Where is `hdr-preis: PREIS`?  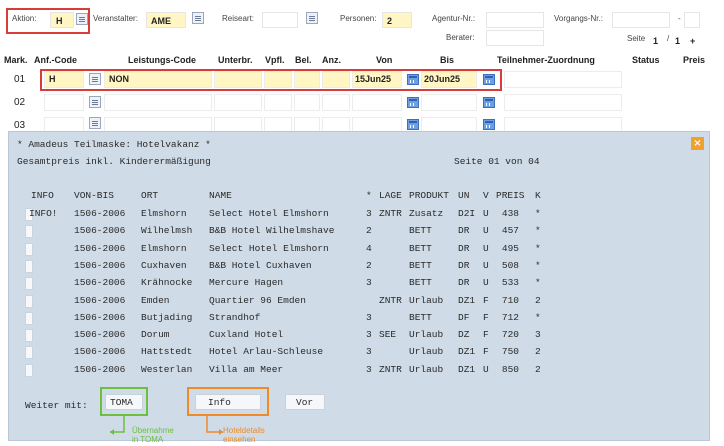
hdr-preis: PREIS is located at coordinates (510, 195).